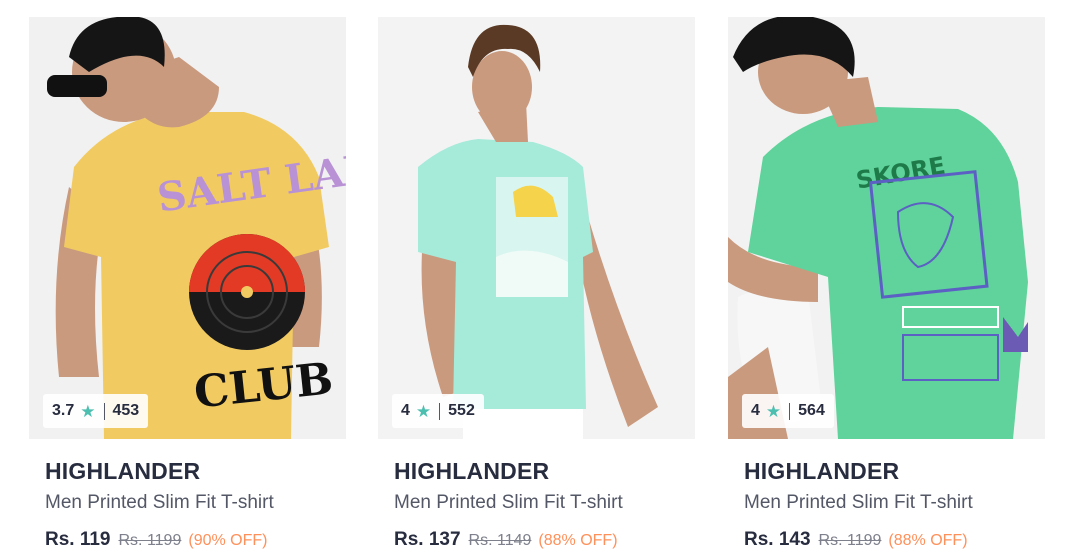 This screenshot has height=556, width=1080. Describe the element at coordinates (228, 540) in the screenshot. I see `product-discount: (90% OFF)` at that location.